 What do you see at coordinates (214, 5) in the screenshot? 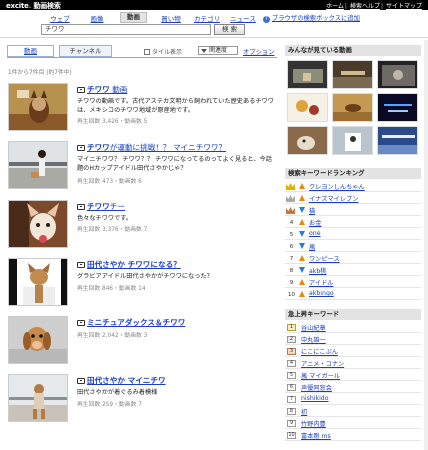
I see `top-bar: excite. 動画検索 ホーム| 検索ヘルプ| サイトマップ` at bounding box center [214, 5].